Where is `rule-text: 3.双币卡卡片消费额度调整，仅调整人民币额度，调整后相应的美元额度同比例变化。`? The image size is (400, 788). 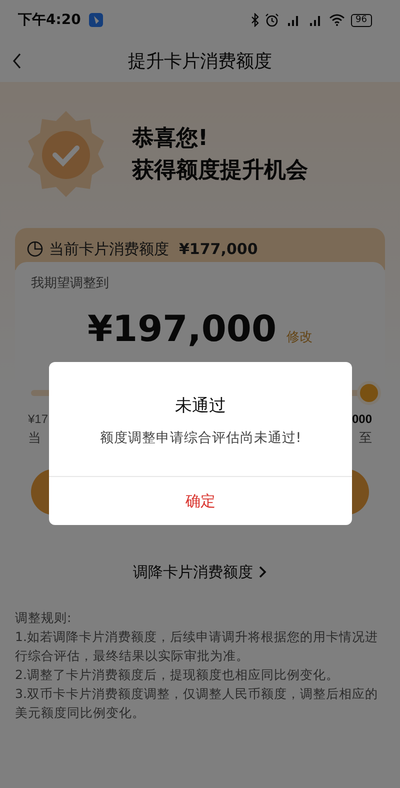 rule-text: 3.双币卡卡片消费额度调整，仅调整人民币额度，调整后相应的美元额度同比例变化。 is located at coordinates (197, 703).